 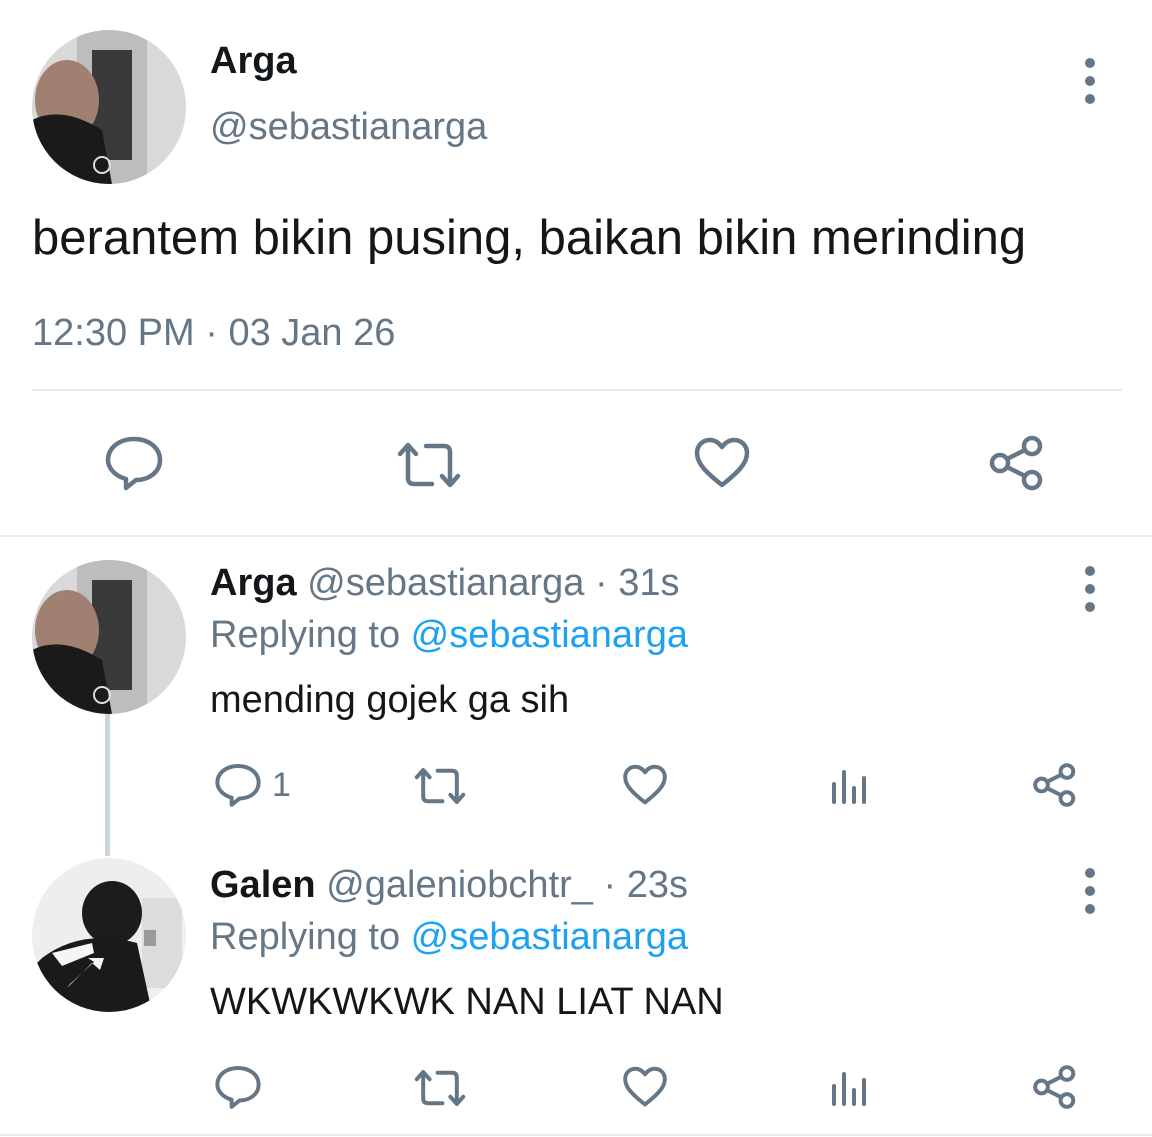 I want to click on reply-text: WKWKWKWK NAN LIAT NAN, so click(x=467, y=1002).